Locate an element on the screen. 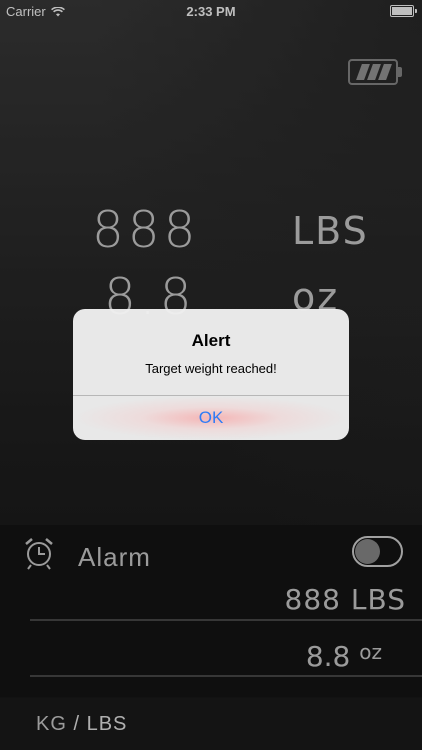  alert-dialog: Alert Target weight reached! OK is located at coordinates (211, 374).